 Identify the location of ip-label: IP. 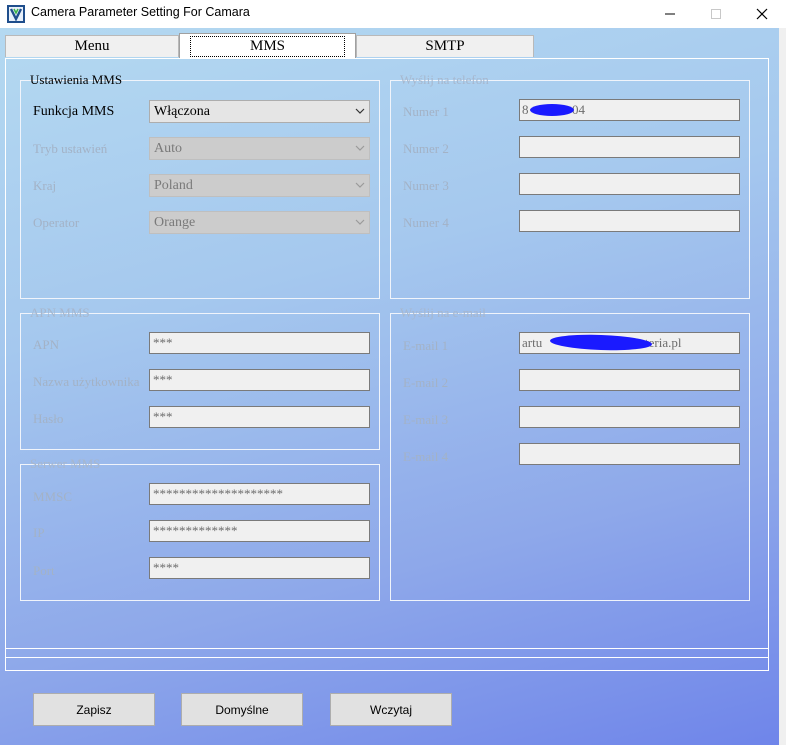
(39, 532).